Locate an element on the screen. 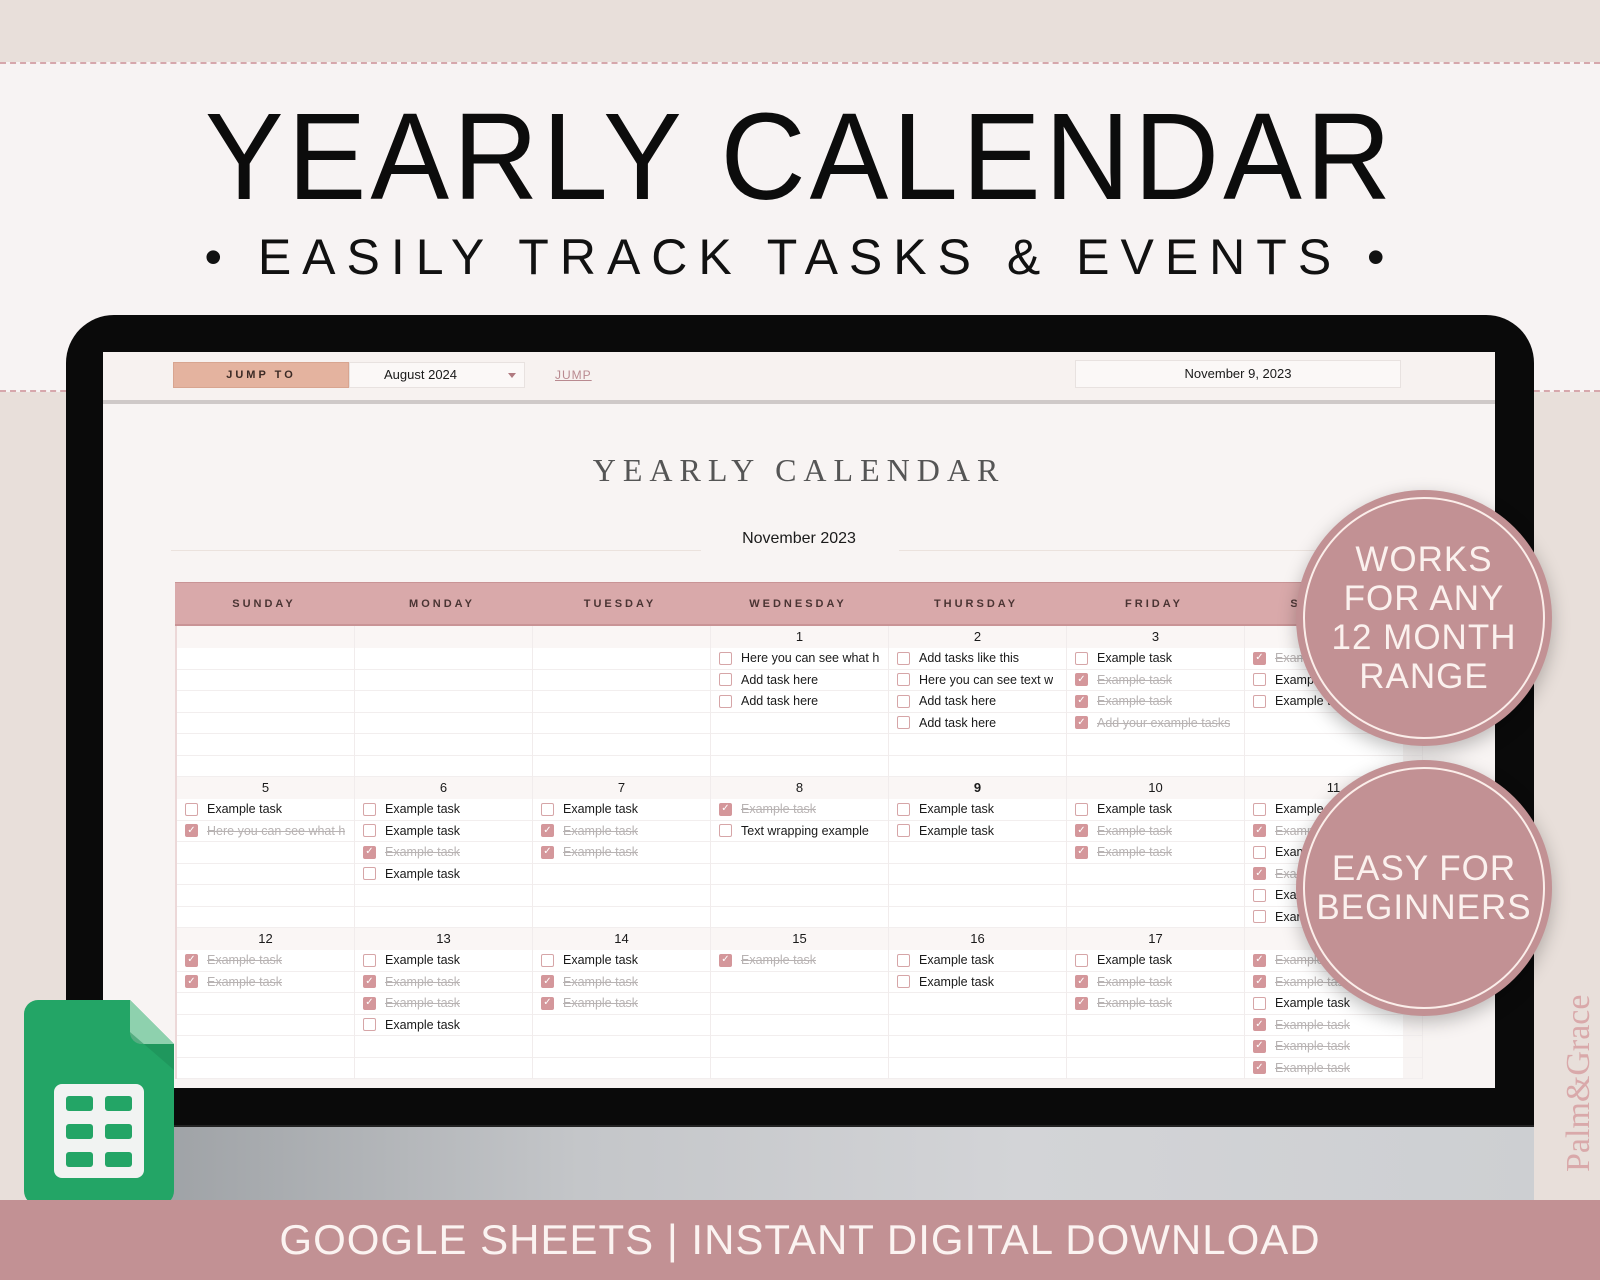  task-item: Add tasks like this is located at coordinates (977, 659).